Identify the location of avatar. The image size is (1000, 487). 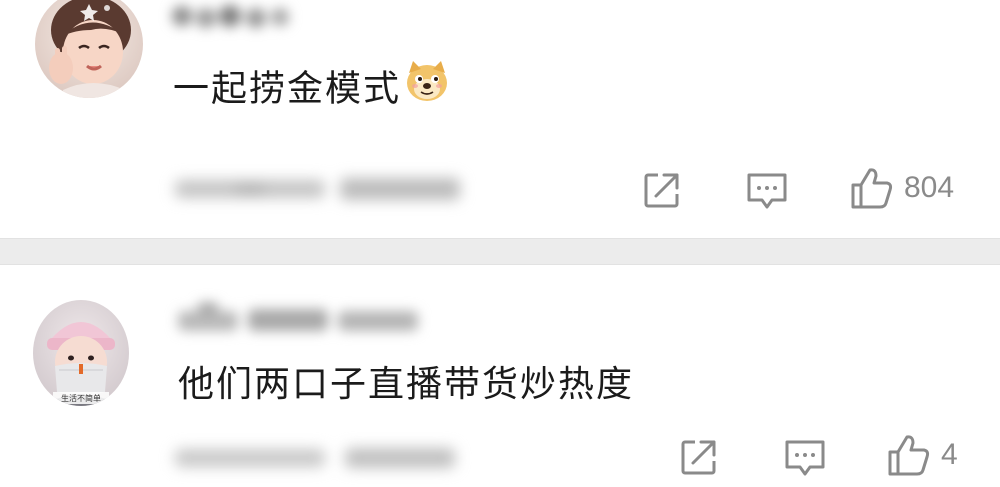
(89, 49).